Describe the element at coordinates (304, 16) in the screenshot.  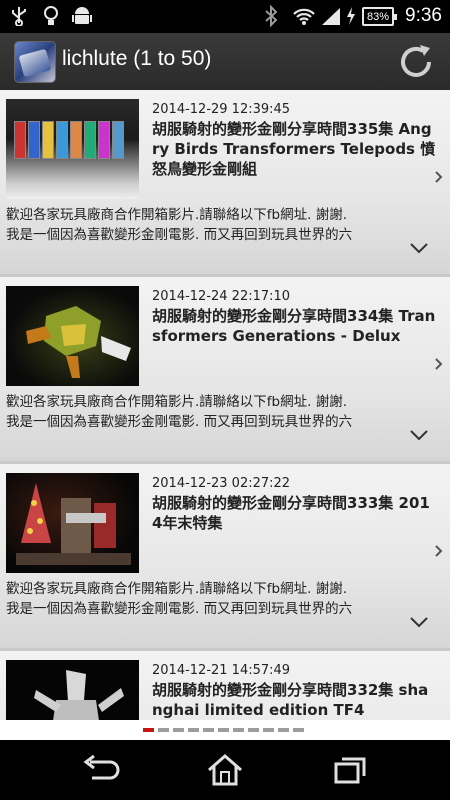
I see `wifi-icon` at that location.